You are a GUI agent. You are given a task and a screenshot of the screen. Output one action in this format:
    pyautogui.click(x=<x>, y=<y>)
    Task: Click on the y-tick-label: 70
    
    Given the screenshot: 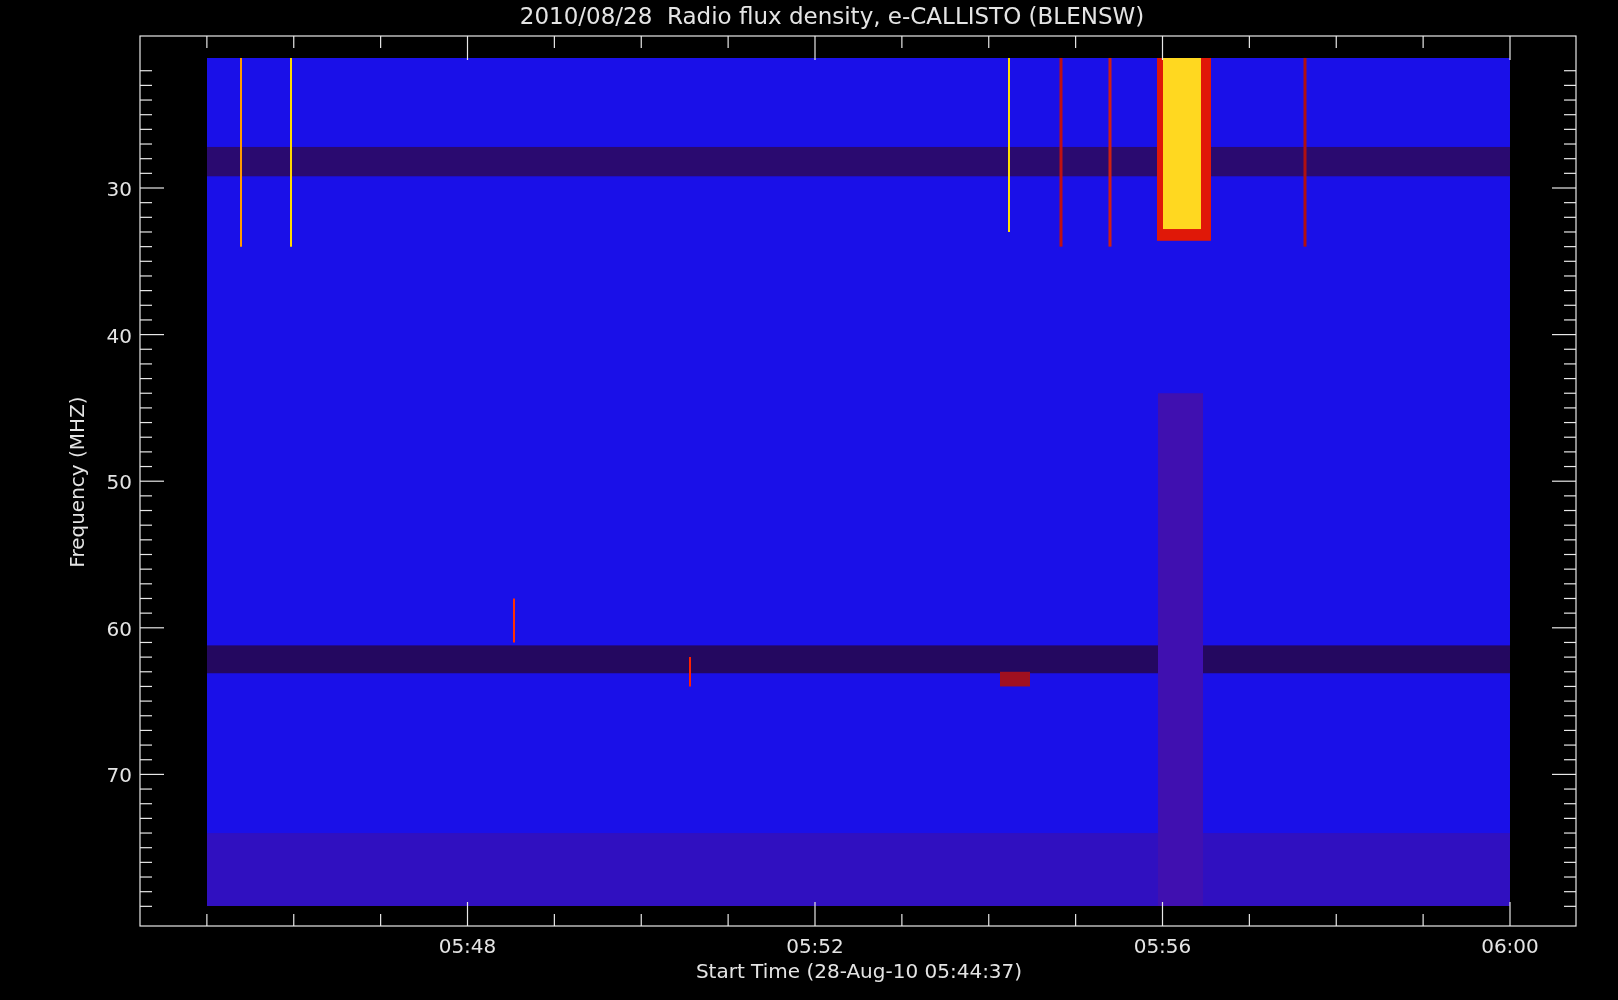 What is the action you would take?
    pyautogui.click(x=119, y=775)
    